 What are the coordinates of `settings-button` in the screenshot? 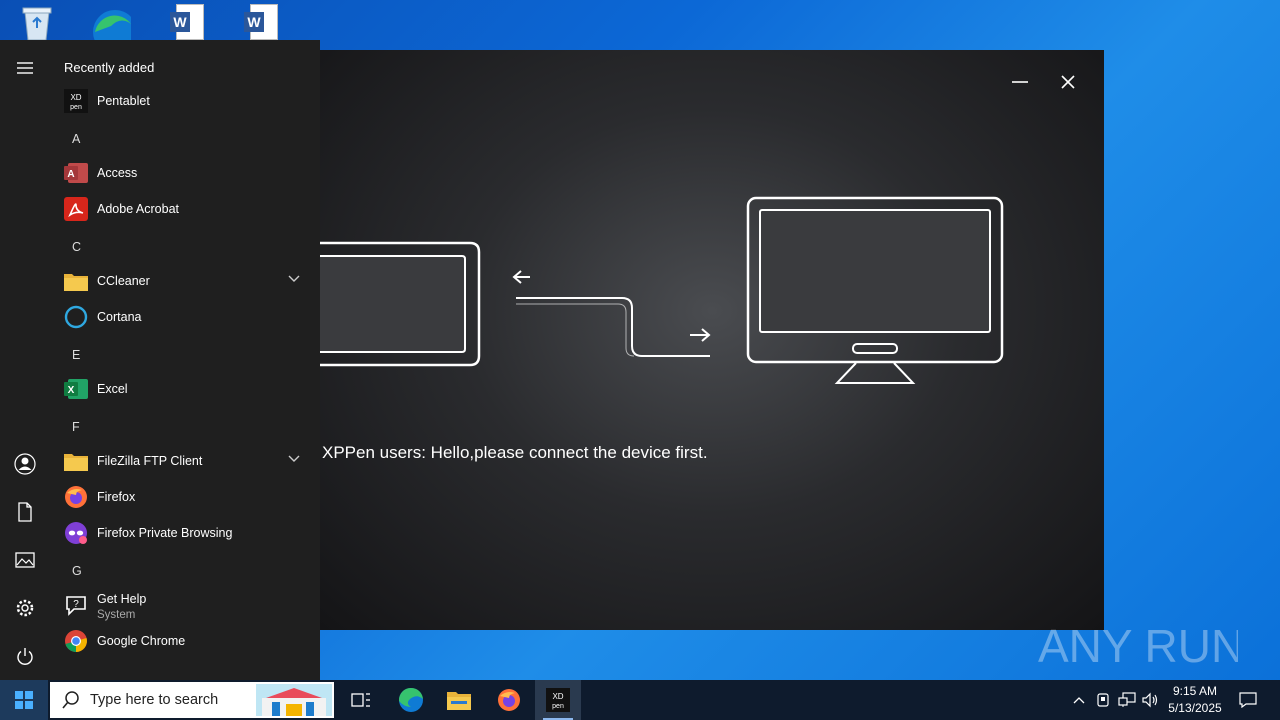 It's located at (25, 608).